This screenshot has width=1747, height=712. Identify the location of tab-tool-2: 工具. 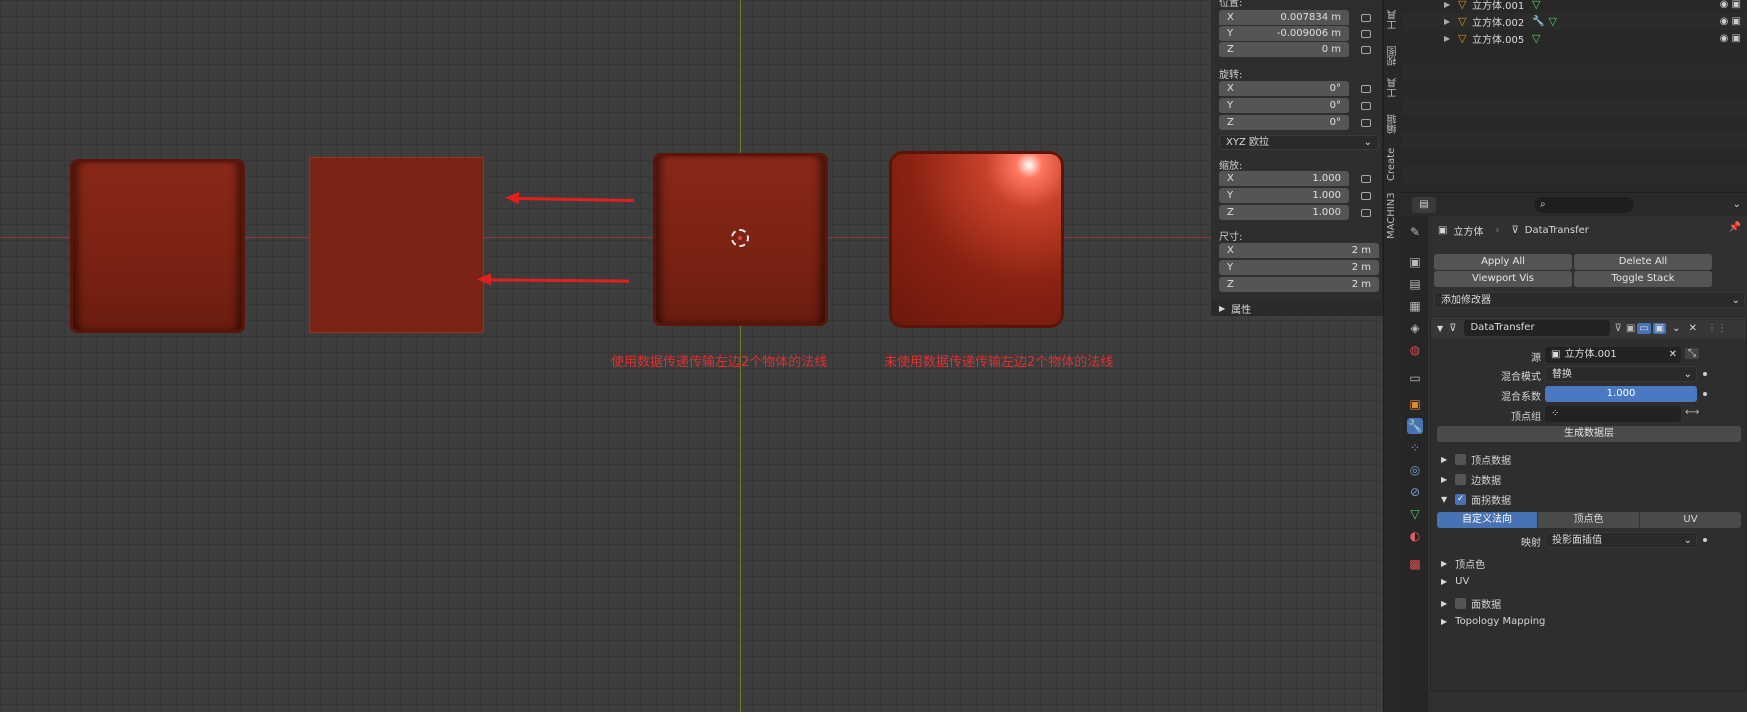
(1393, 88).